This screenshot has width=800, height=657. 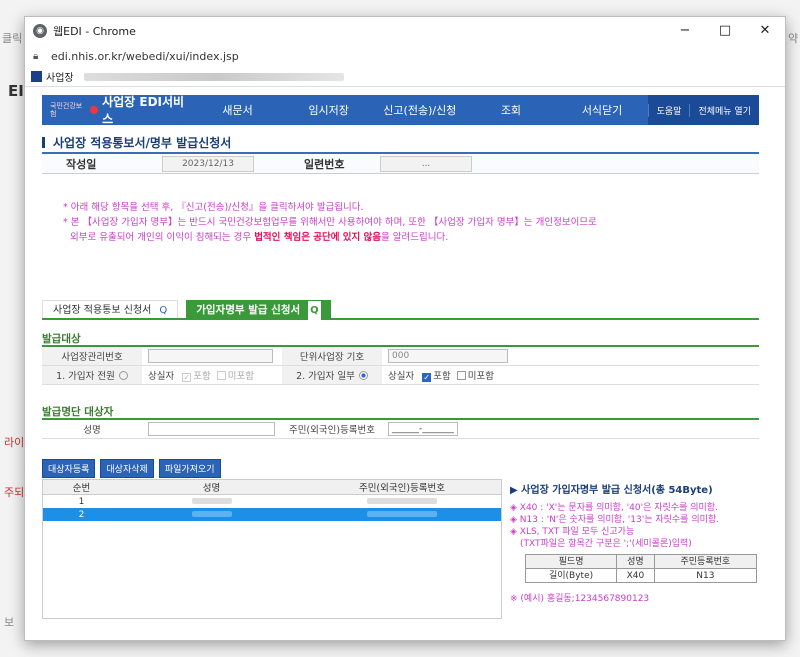 I want to click on table-row: 2, so click(x=272, y=514).